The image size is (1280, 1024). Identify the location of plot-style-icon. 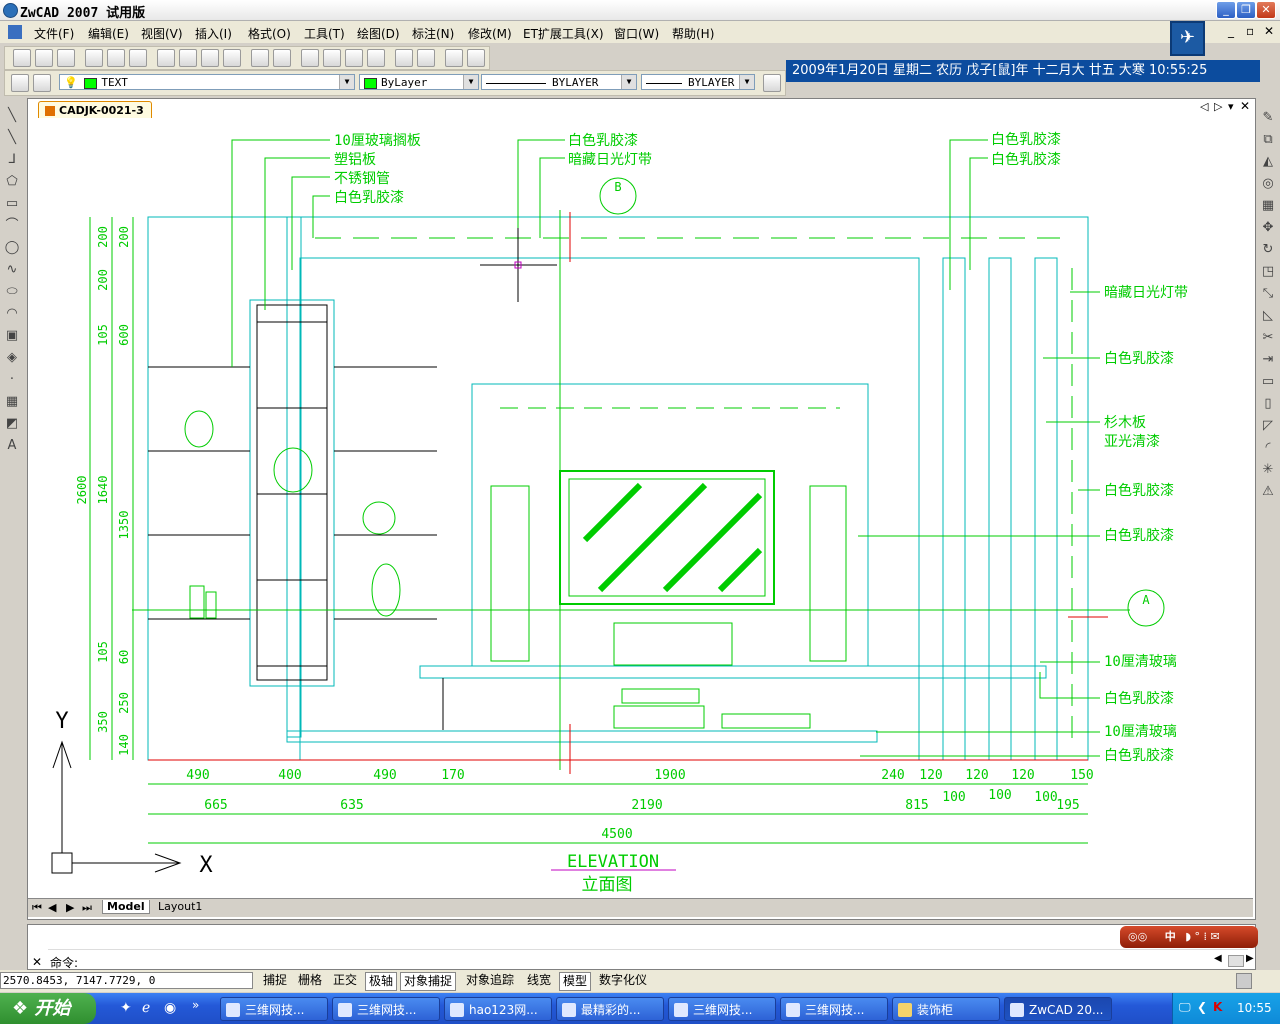
(772, 83).